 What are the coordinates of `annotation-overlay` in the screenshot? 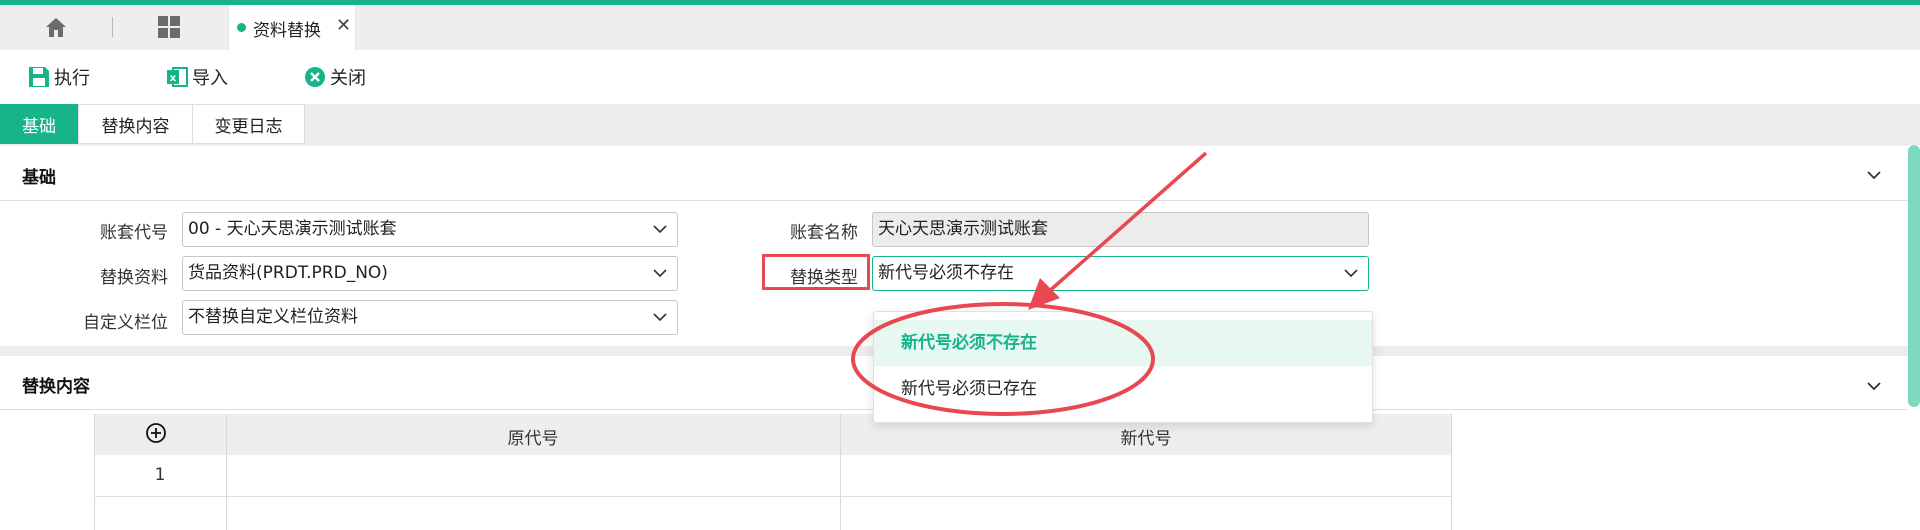 It's located at (1029, 283).